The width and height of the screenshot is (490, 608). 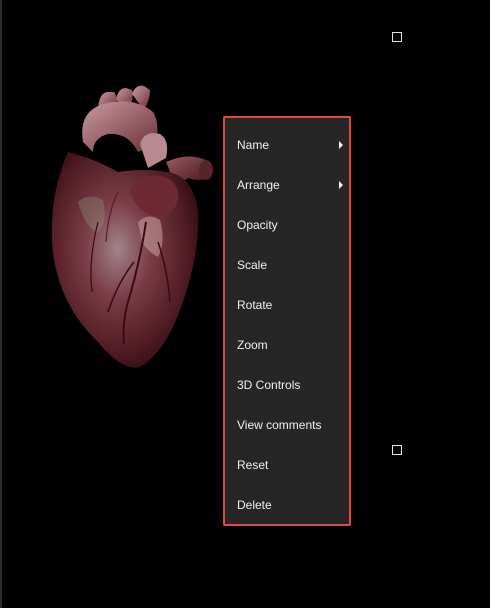 What do you see at coordinates (287, 265) in the screenshot?
I see `menu-item-scale: Scale` at bounding box center [287, 265].